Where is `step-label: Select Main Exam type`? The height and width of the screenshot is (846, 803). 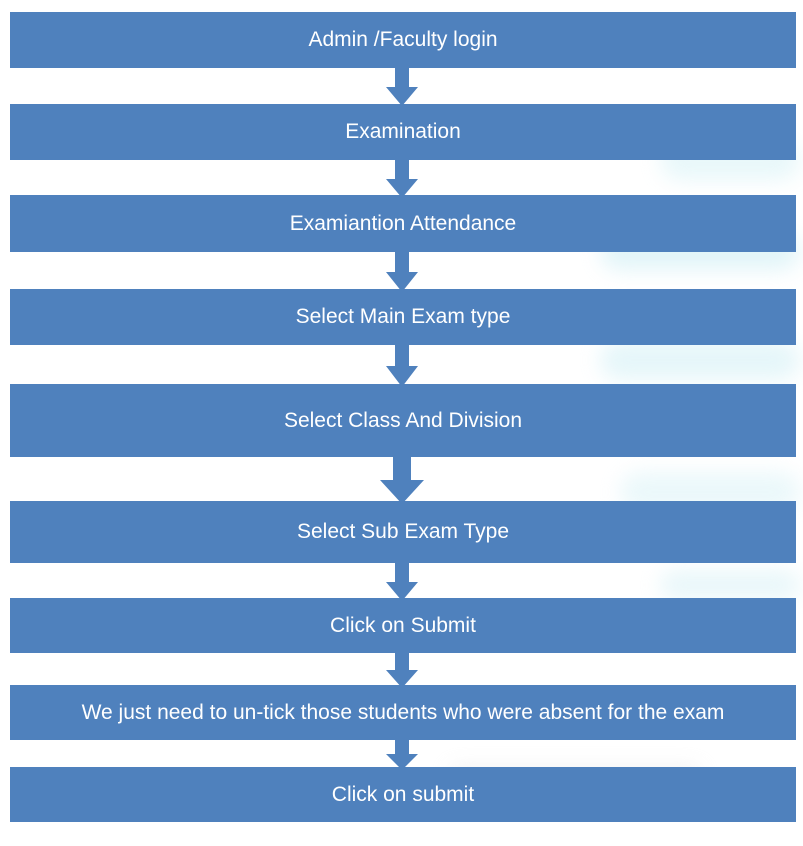 step-label: Select Main Exam type is located at coordinates (403, 316).